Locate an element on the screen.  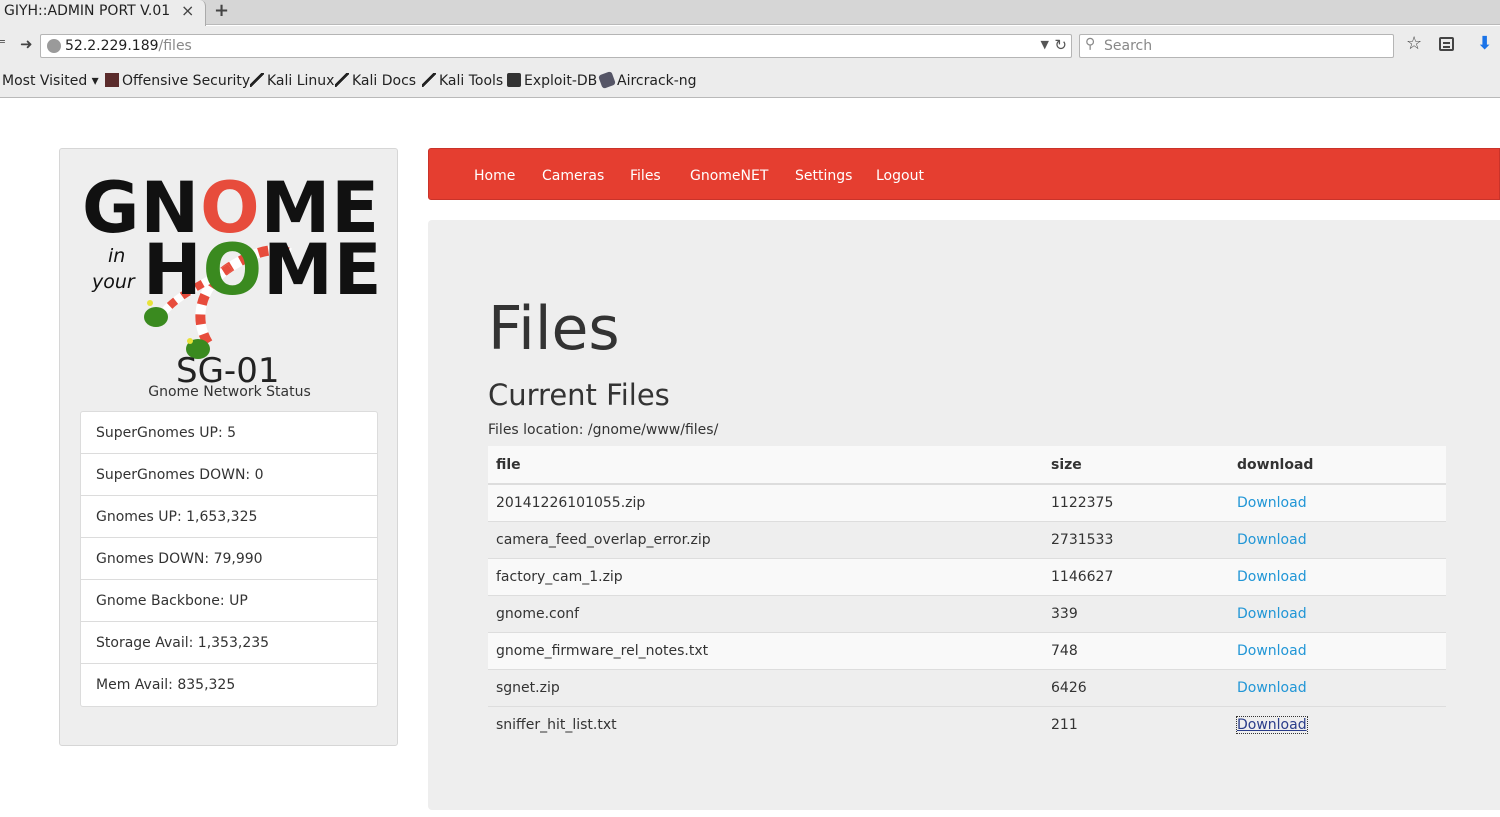
site-identity-icon is located at coordinates (54, 46).